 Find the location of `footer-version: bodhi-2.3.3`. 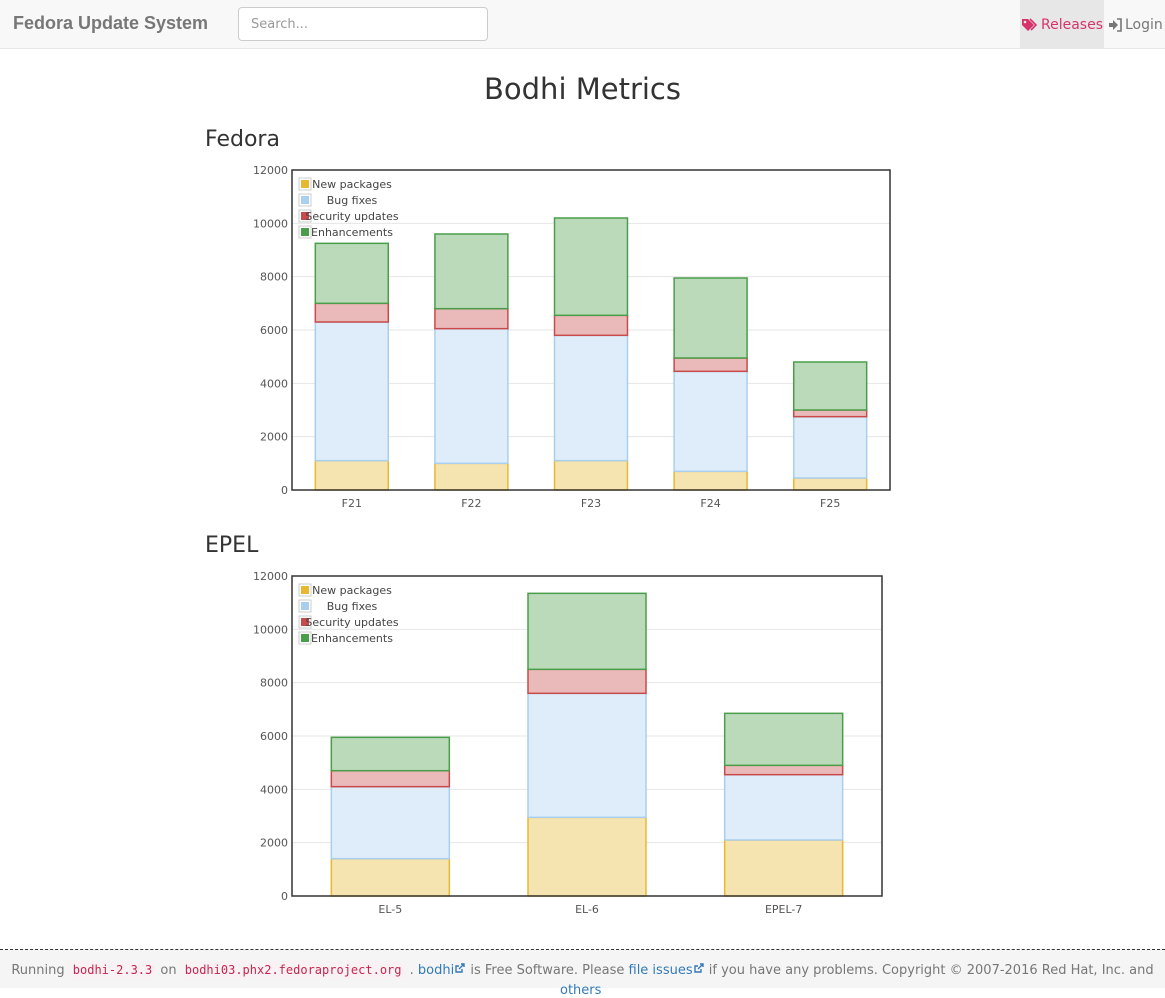

footer-version: bodhi-2.3.3 is located at coordinates (112, 970).